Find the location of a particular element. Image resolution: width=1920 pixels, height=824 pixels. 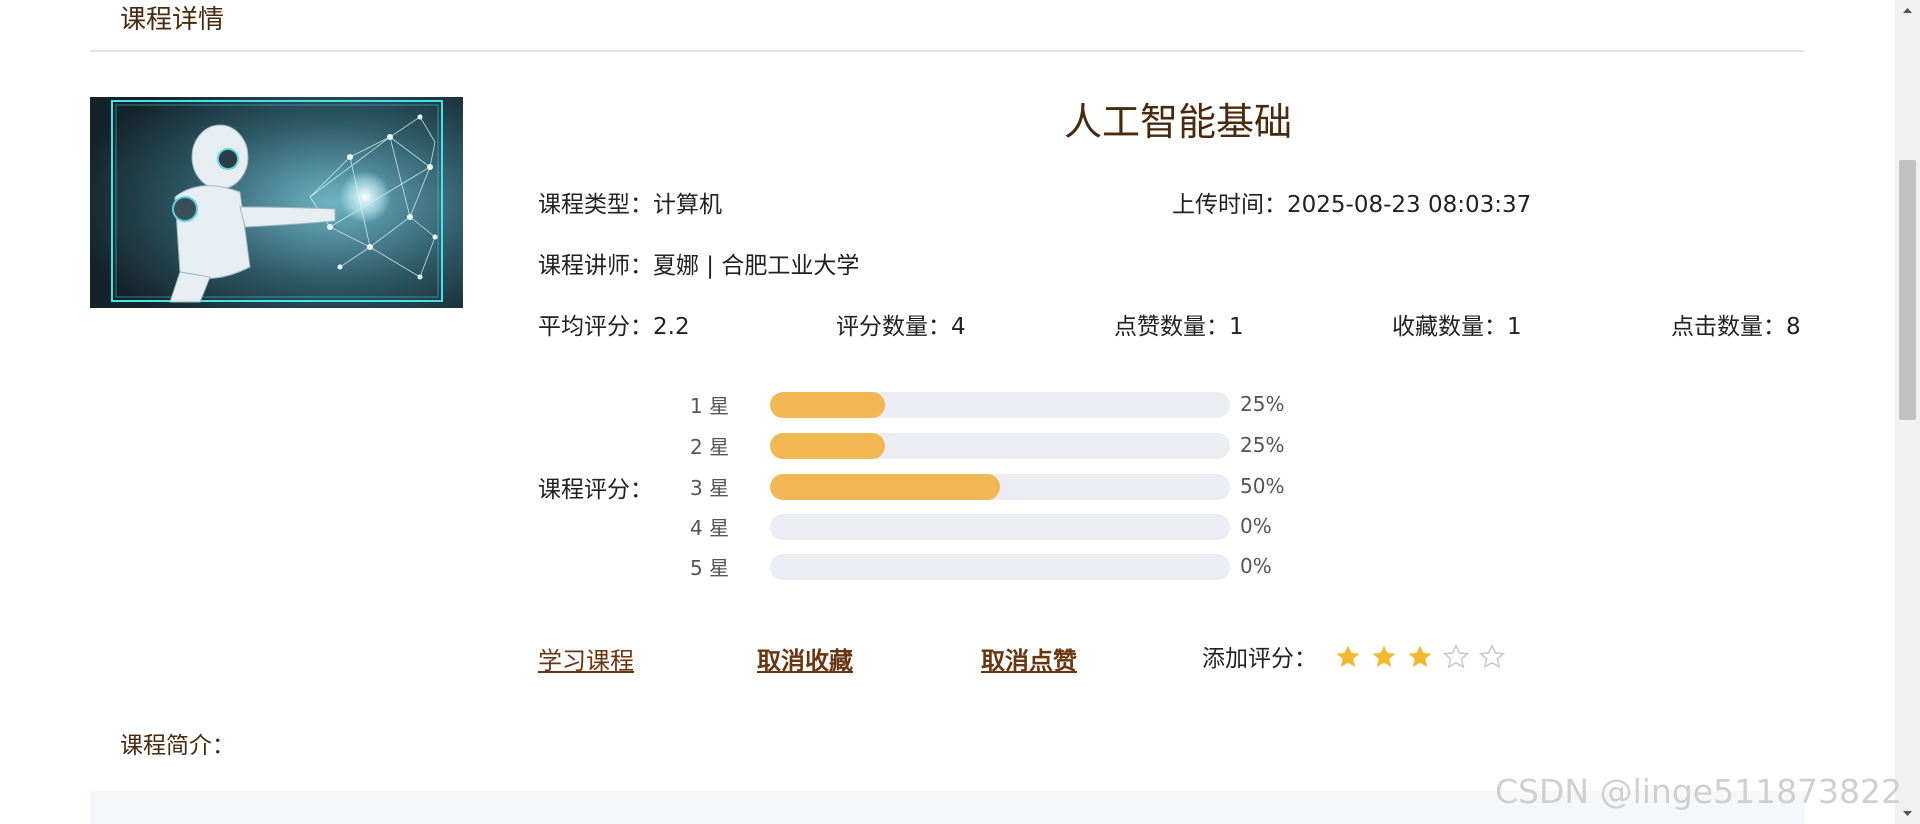

unlike-link: 取消点赞 is located at coordinates (1029, 661).